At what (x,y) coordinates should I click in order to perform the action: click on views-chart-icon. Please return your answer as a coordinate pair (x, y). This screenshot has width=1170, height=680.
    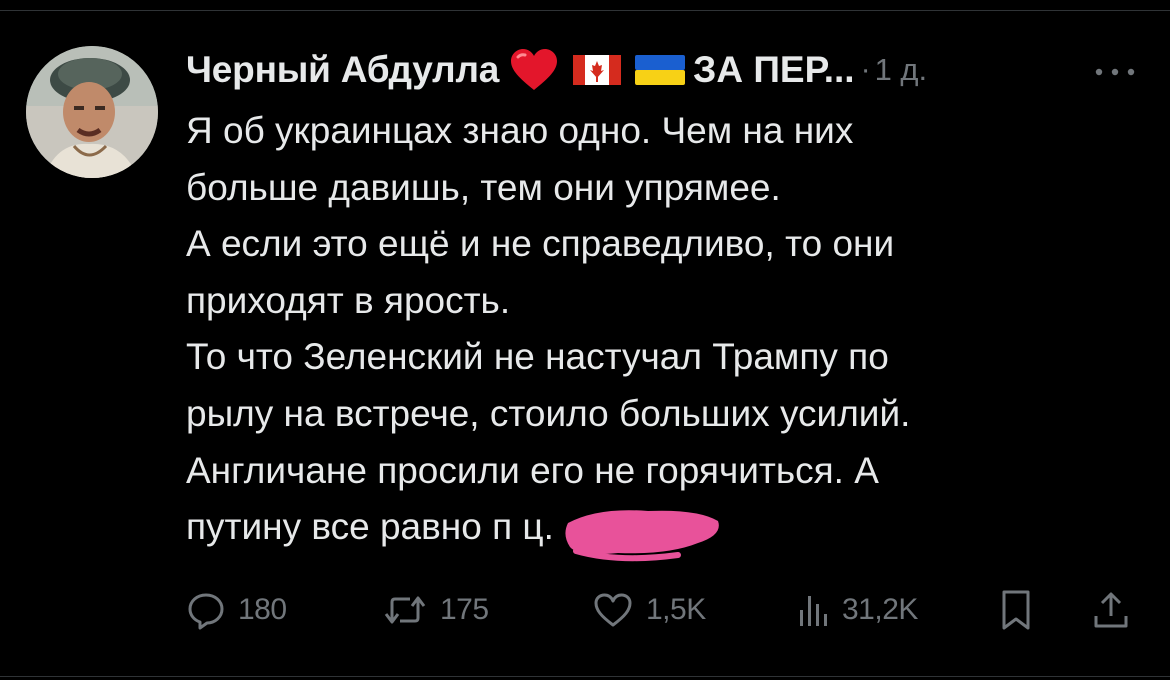
    Looking at the image, I should click on (813, 610).